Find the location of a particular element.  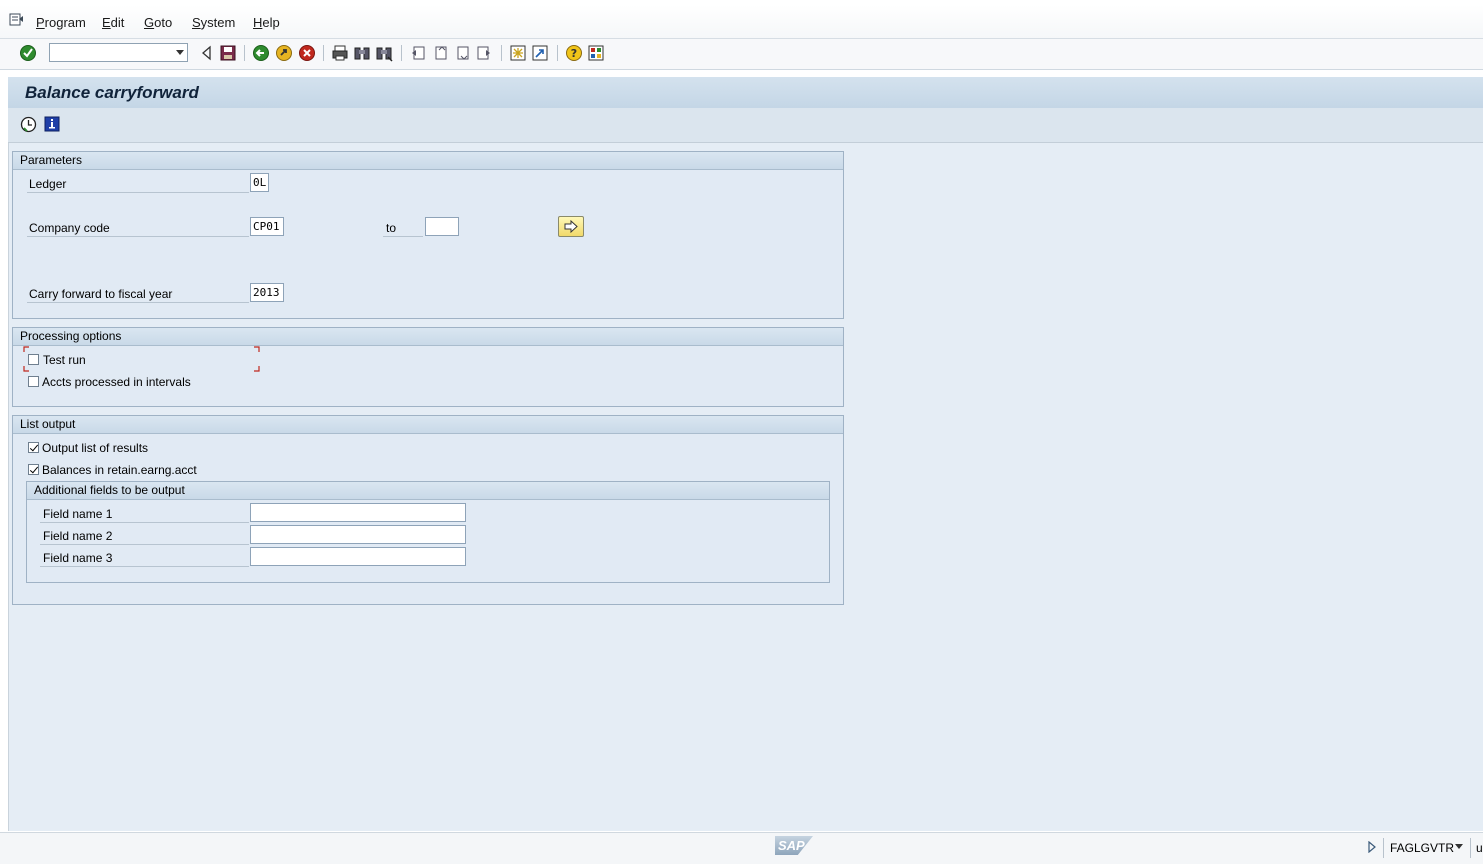

exit-icon is located at coordinates (284, 53).